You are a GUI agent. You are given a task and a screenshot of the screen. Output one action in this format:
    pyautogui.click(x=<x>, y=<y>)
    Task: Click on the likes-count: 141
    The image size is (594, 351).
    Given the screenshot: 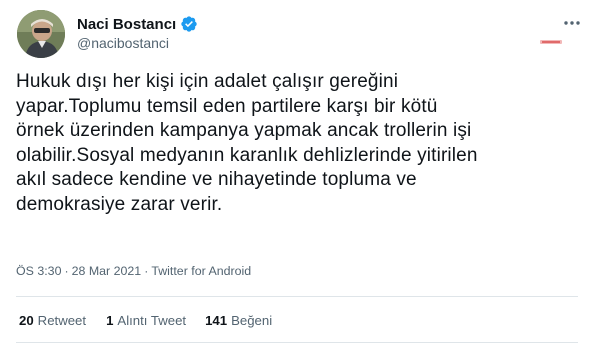 What is the action you would take?
    pyautogui.click(x=216, y=320)
    